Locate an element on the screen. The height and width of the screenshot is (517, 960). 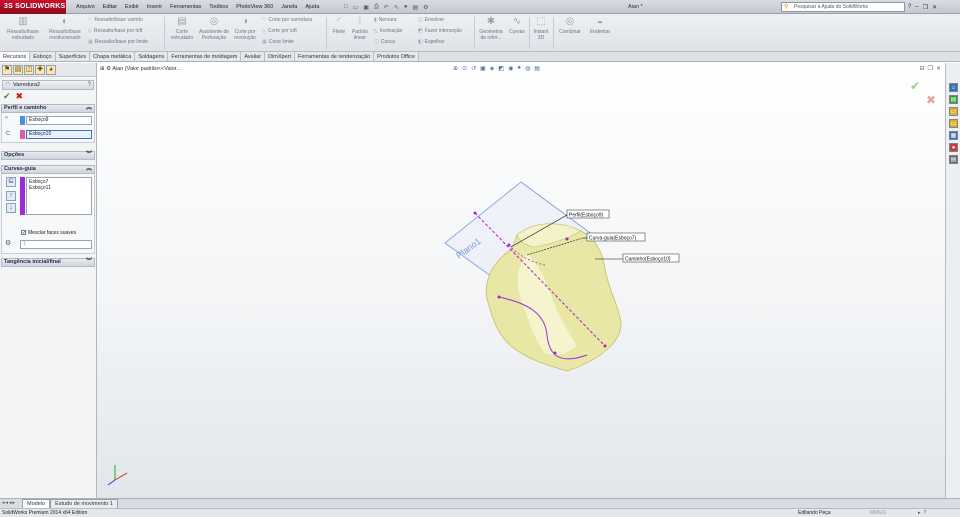
tab-office-products: Produtos Office is located at coordinates (396, 56).